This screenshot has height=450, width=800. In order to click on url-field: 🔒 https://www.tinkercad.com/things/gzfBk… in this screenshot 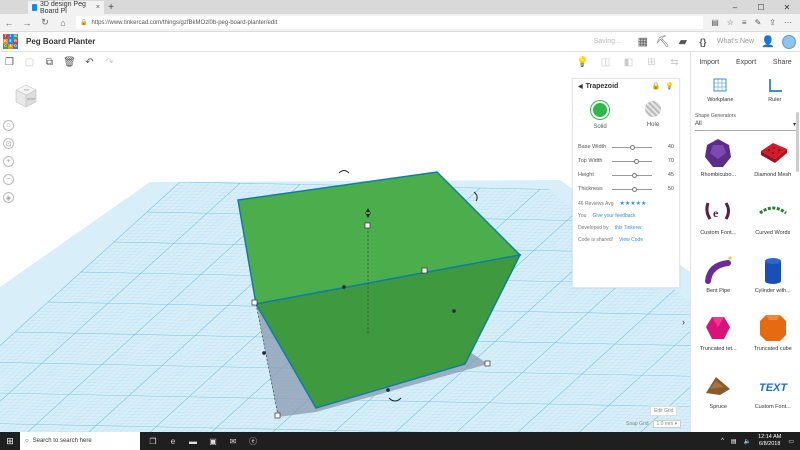, I will do `click(390, 22)`.